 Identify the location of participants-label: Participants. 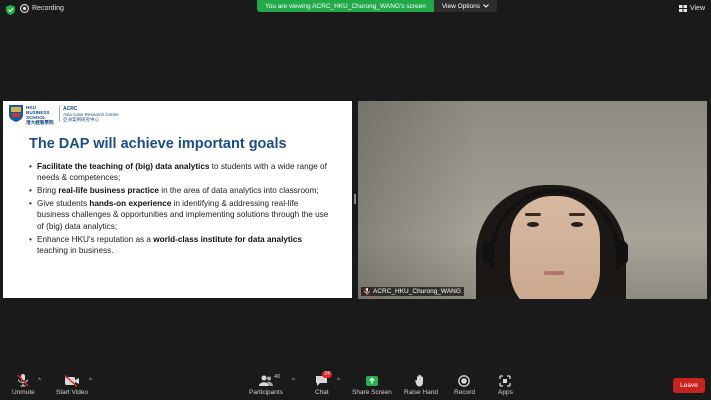
(266, 392).